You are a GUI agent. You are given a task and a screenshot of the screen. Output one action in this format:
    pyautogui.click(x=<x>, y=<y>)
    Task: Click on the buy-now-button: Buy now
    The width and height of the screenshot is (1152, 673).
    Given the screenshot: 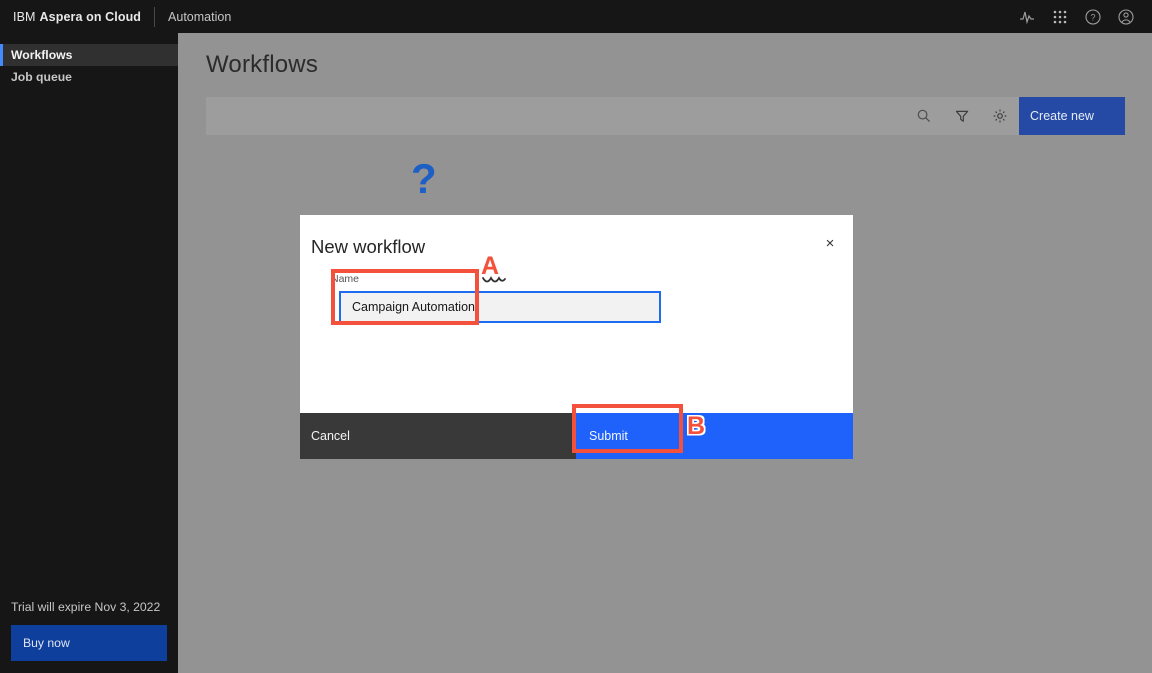 What is the action you would take?
    pyautogui.click(x=89, y=643)
    